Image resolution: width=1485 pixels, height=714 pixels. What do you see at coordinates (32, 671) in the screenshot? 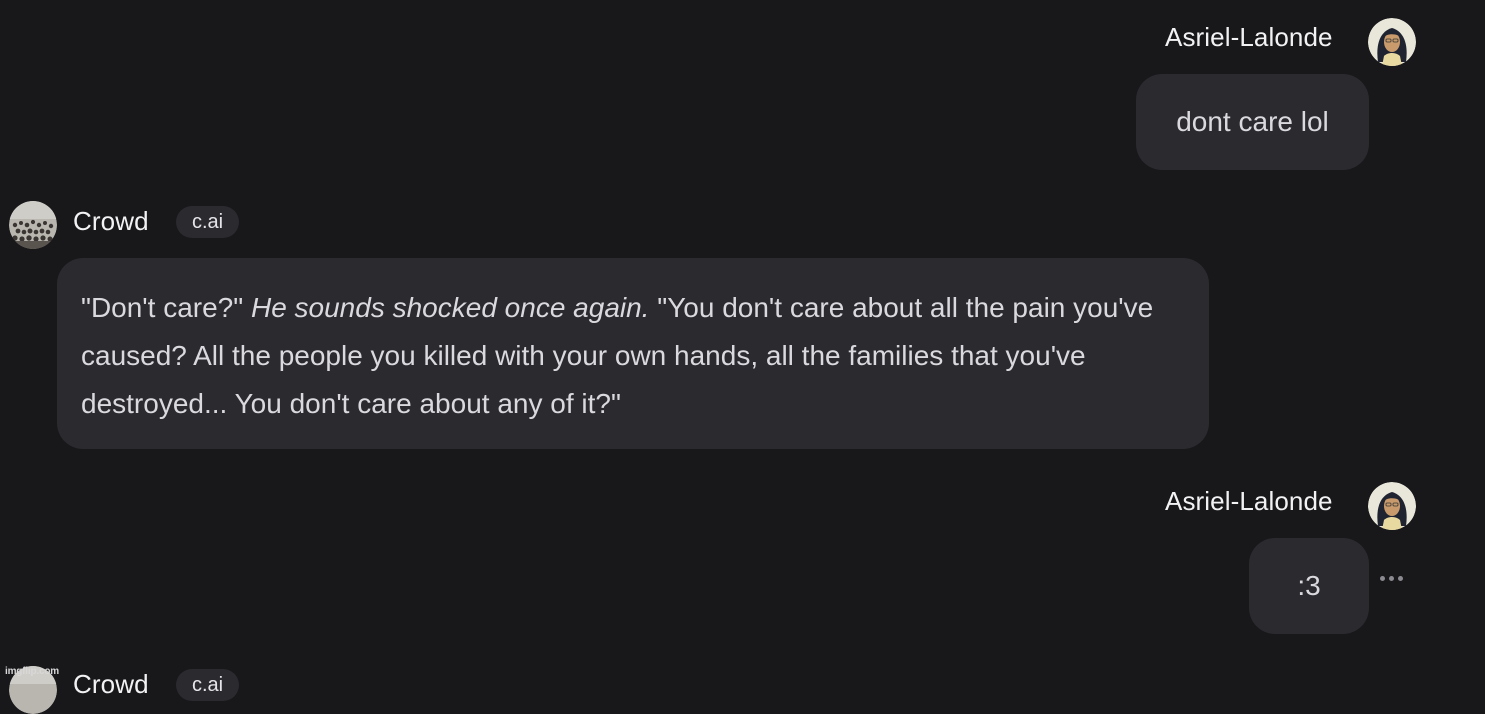
I see `watermark: imgflip.com` at bounding box center [32, 671].